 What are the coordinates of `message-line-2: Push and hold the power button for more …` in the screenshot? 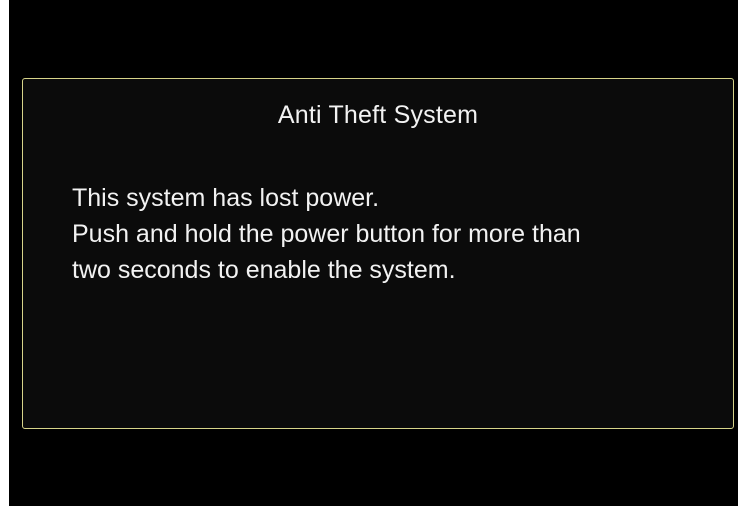 It's located at (326, 234).